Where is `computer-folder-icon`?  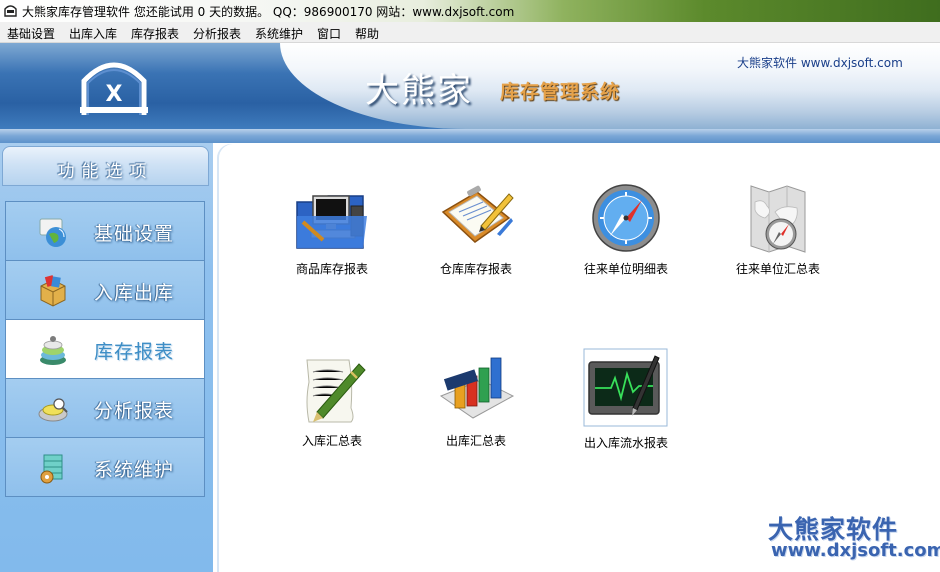 computer-folder-icon is located at coordinates (331, 222).